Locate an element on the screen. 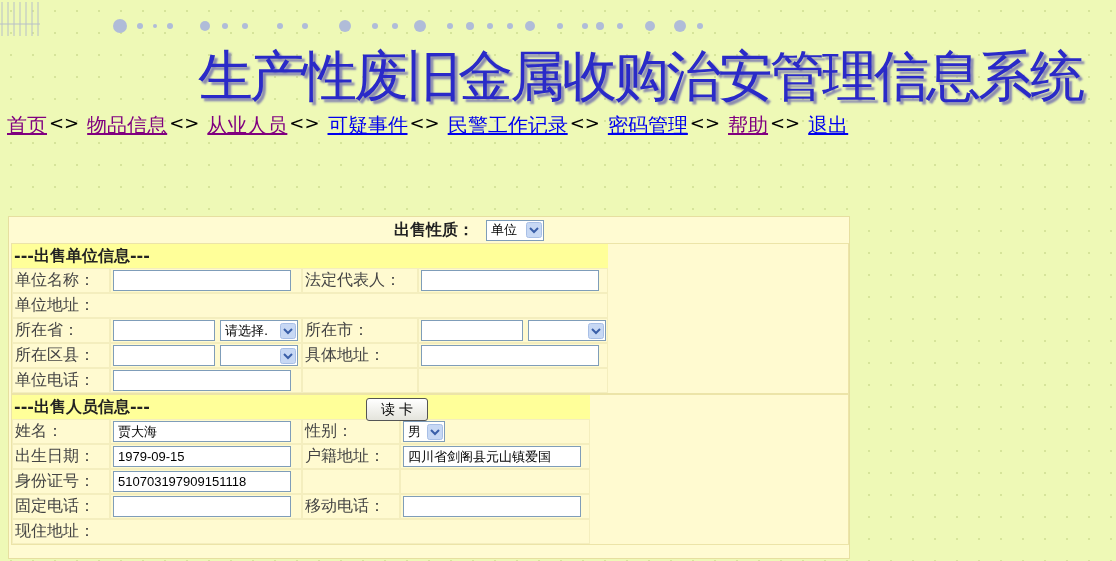 The width and height of the screenshot is (1116, 561). read-card-button: 读 卡 is located at coordinates (397, 409).